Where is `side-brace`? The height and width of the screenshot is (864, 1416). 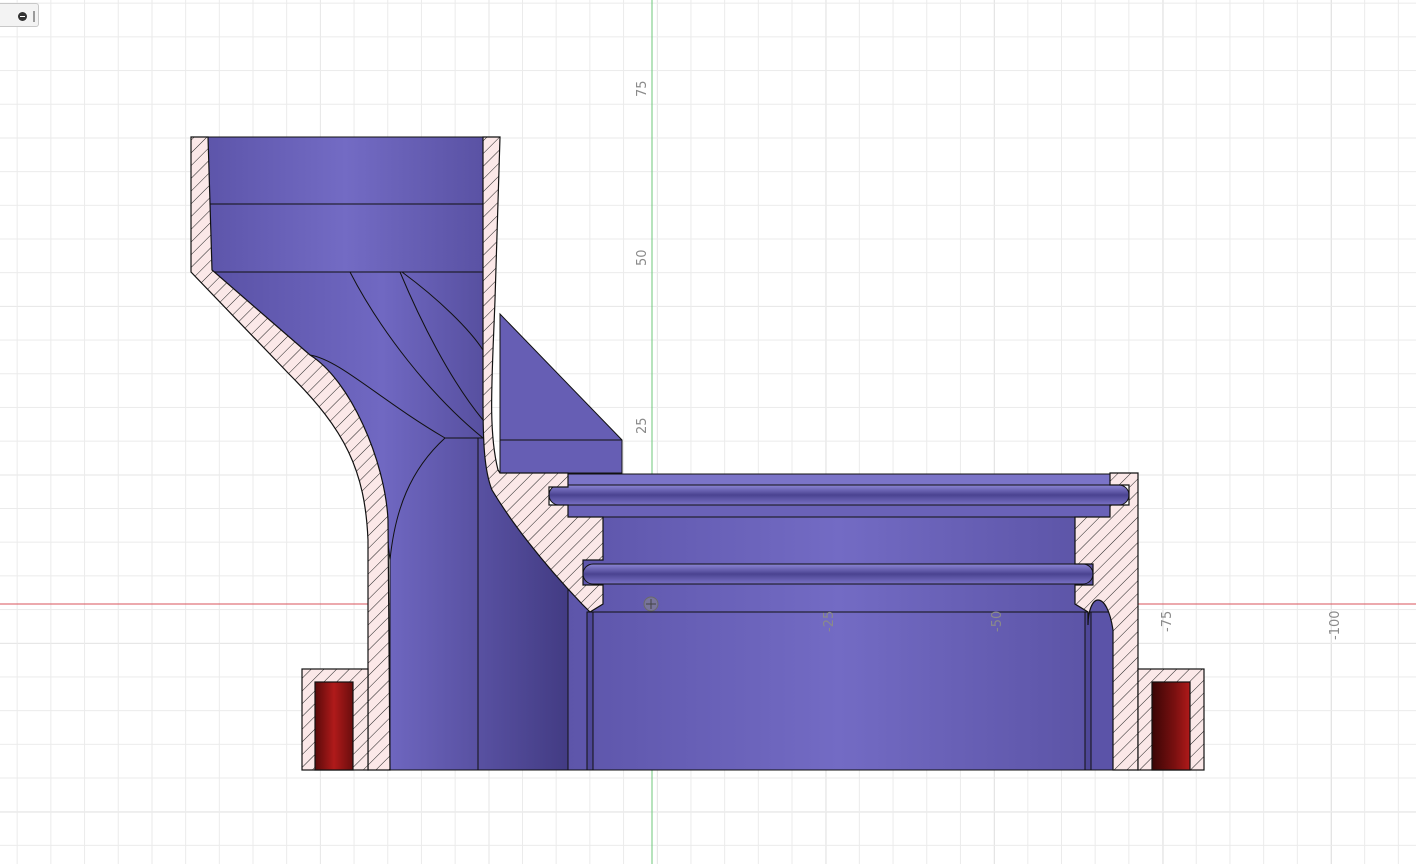 side-brace is located at coordinates (561, 393).